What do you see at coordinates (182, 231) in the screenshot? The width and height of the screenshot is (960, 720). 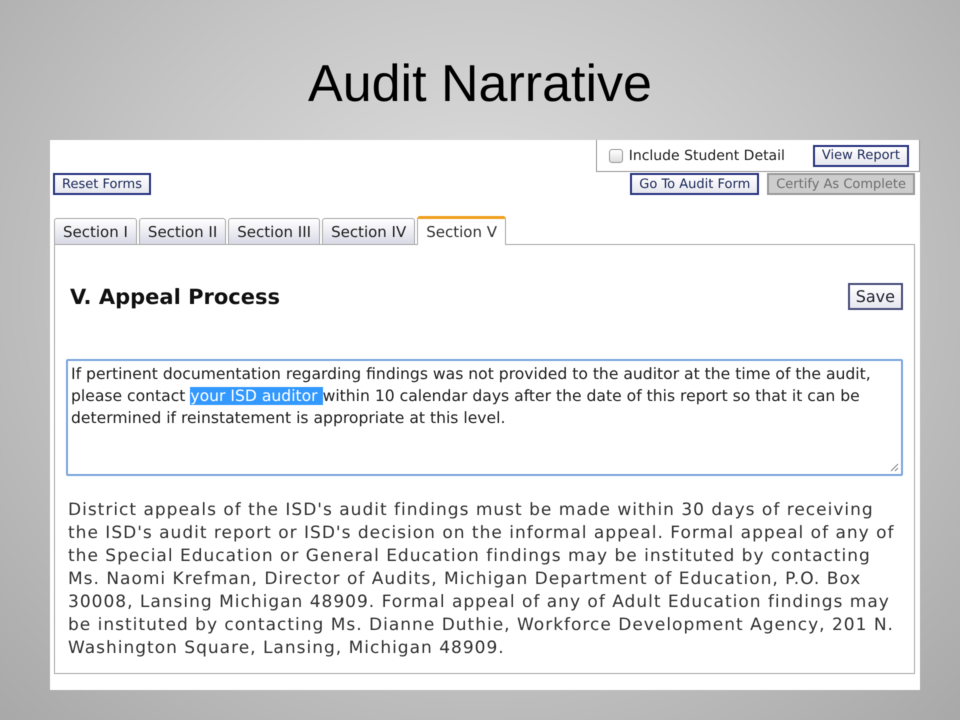 I see `section-tab: Section II` at bounding box center [182, 231].